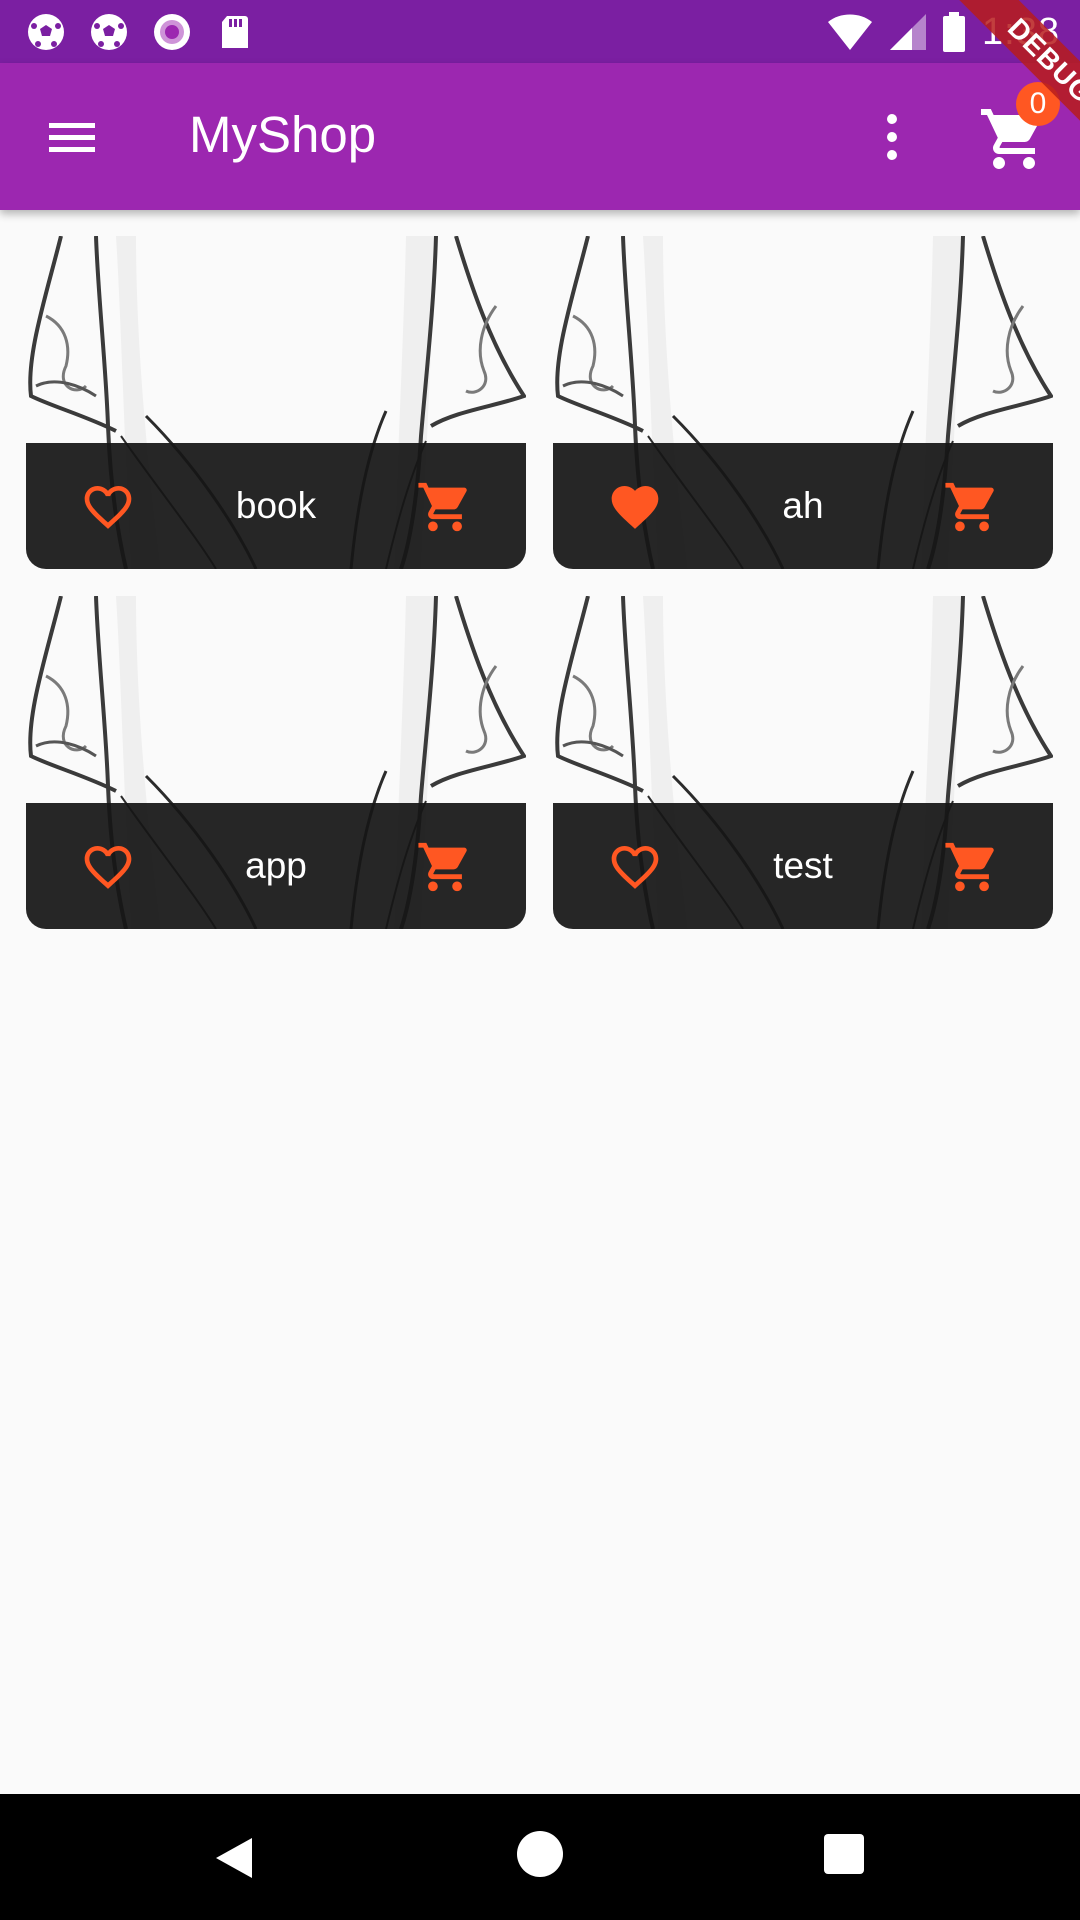 The width and height of the screenshot is (1080, 1920). I want to click on favorite-icon, so click(635, 507).